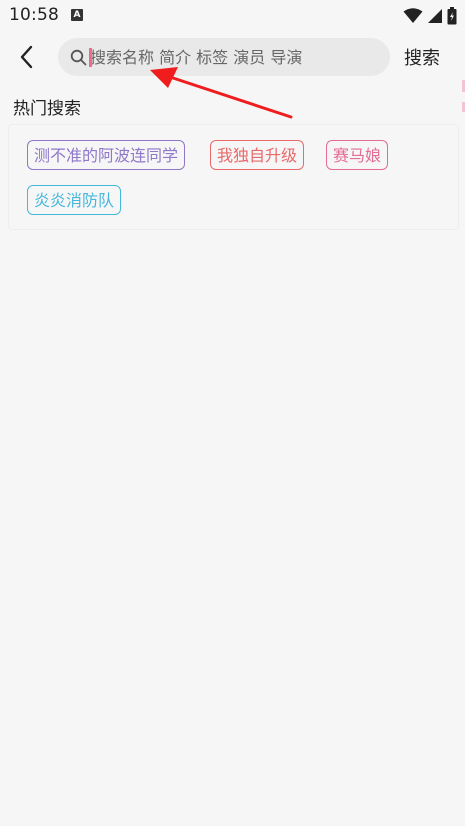  Describe the element at coordinates (74, 200) in the screenshot. I see `hot-tag: 炎炎消防队` at that location.